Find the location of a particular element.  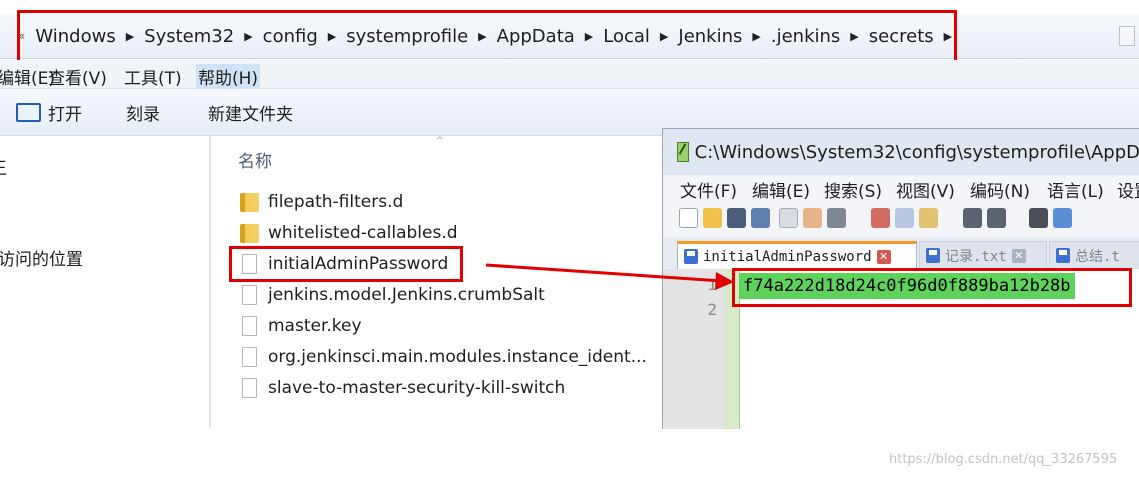

arrow-shaft is located at coordinates (604, 273).